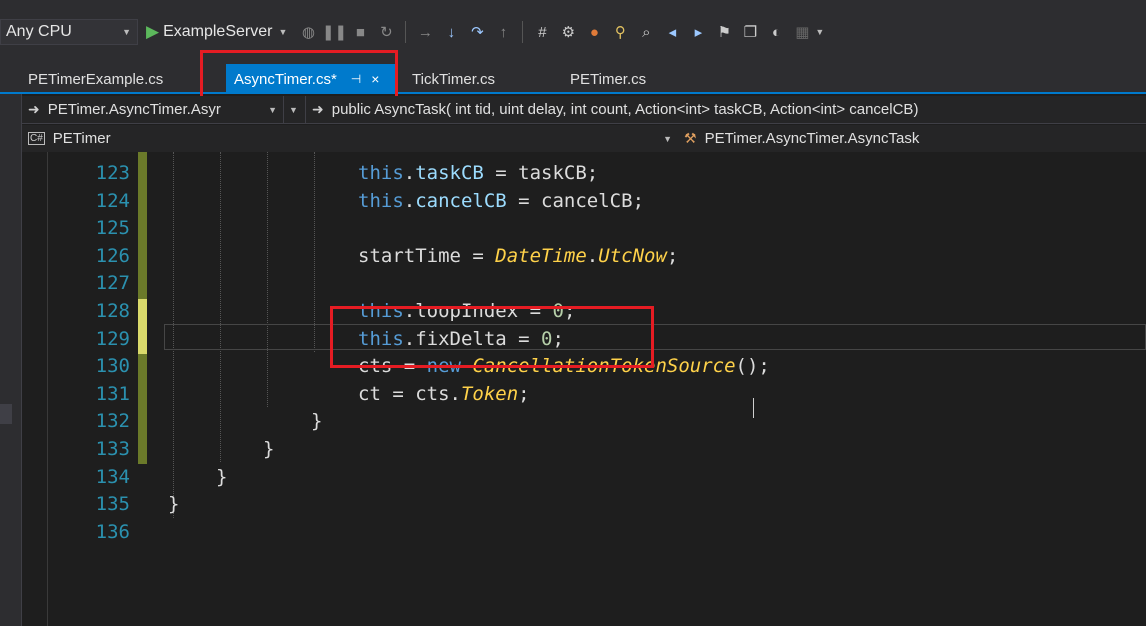 The width and height of the screenshot is (1146, 626). I want to click on show-next-statement-icon: →, so click(425, 32).